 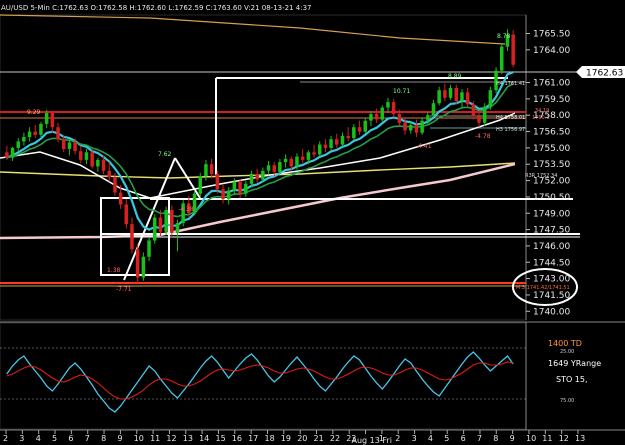 What do you see at coordinates (551, 214) in the screenshot?
I see `price-tick-label: 1749.00` at bounding box center [551, 214].